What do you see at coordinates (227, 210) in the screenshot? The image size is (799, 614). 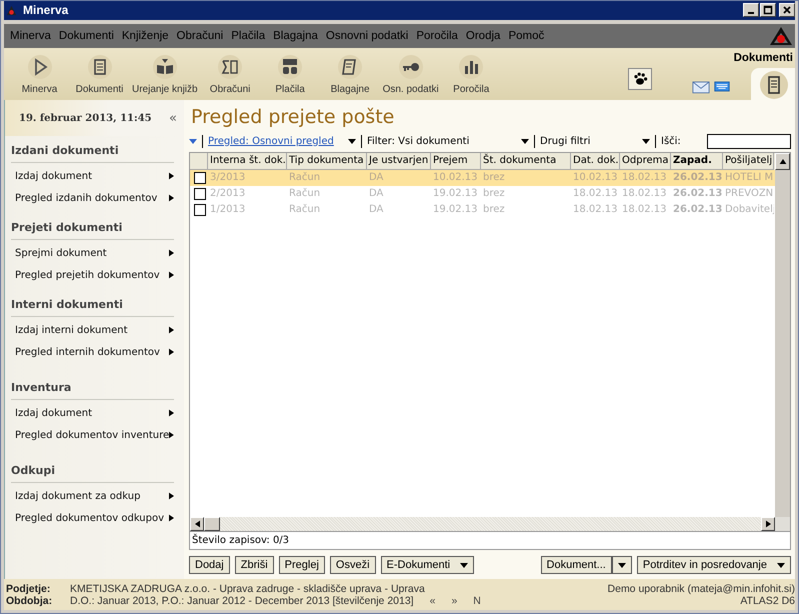 I see `table-cell-text: 1/2013` at bounding box center [227, 210].